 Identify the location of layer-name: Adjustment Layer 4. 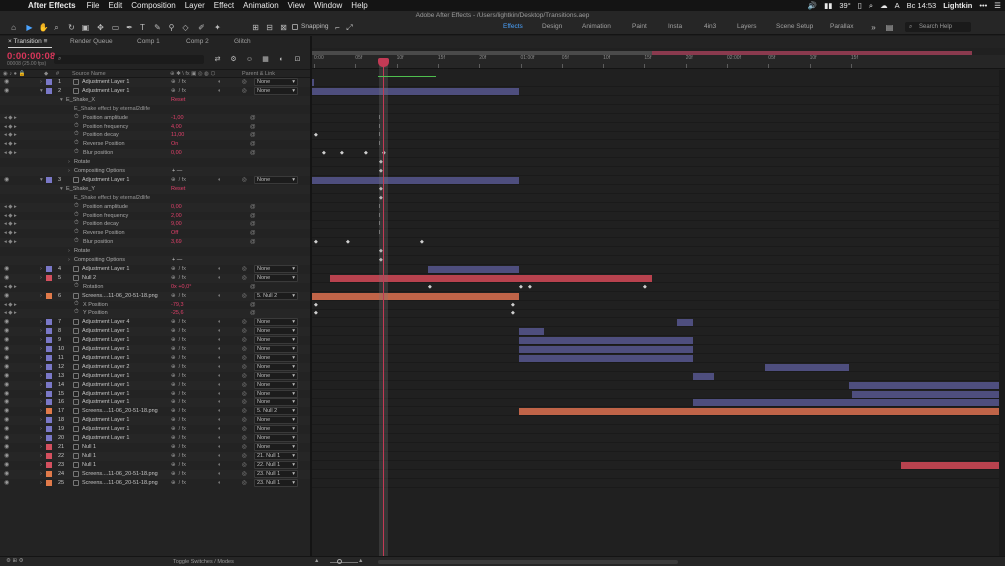
(105, 322).